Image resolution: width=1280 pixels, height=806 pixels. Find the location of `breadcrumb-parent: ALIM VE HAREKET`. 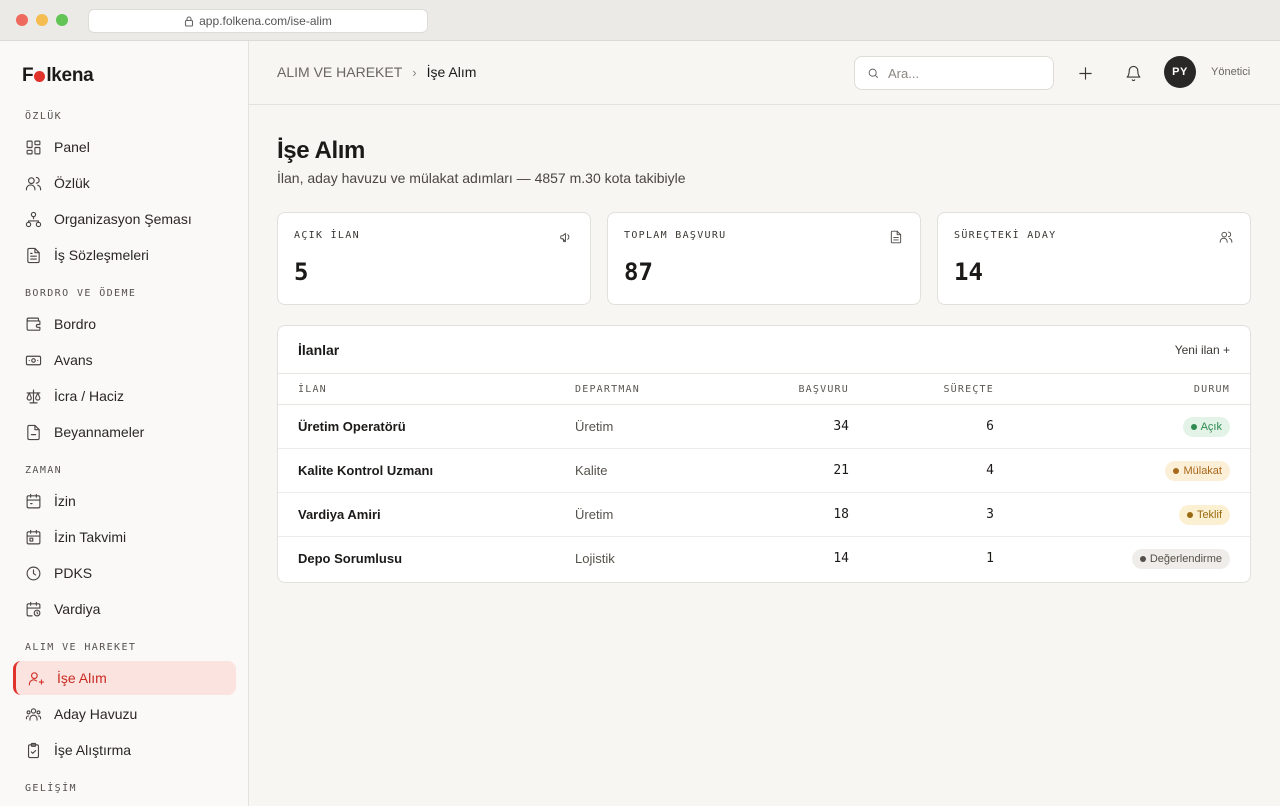

breadcrumb-parent: ALIM VE HAREKET is located at coordinates (339, 72).